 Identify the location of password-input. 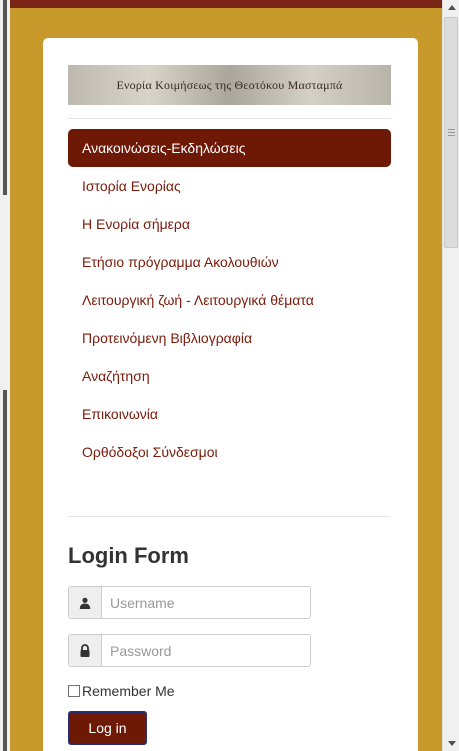
(206, 650).